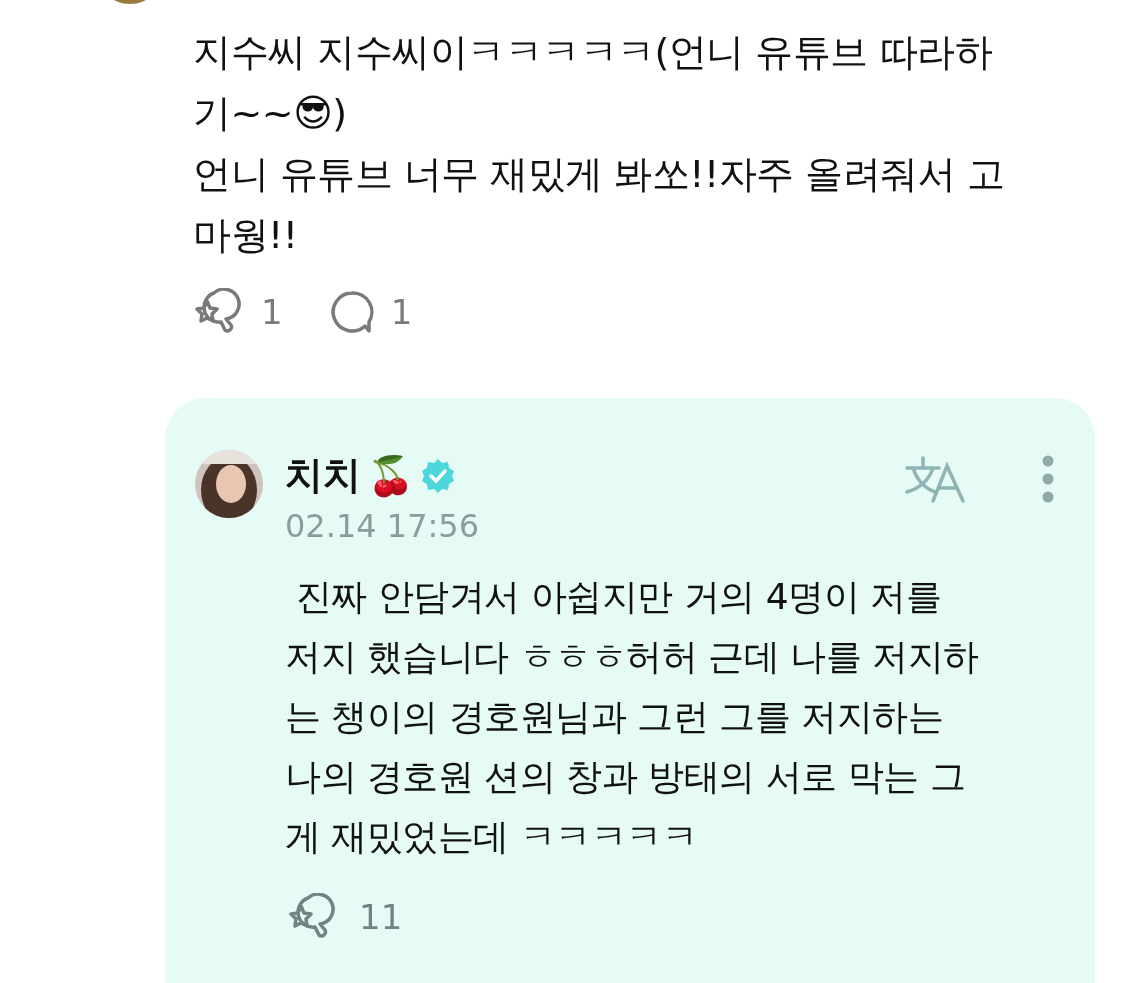 The height and width of the screenshot is (983, 1125). Describe the element at coordinates (936, 479) in the screenshot. I see `translate-icon` at that location.